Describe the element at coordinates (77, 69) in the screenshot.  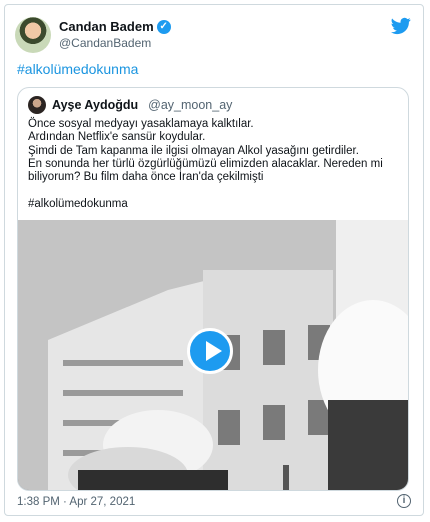
I see `tweet-hashtag-link: #alkolümedokunma` at that location.